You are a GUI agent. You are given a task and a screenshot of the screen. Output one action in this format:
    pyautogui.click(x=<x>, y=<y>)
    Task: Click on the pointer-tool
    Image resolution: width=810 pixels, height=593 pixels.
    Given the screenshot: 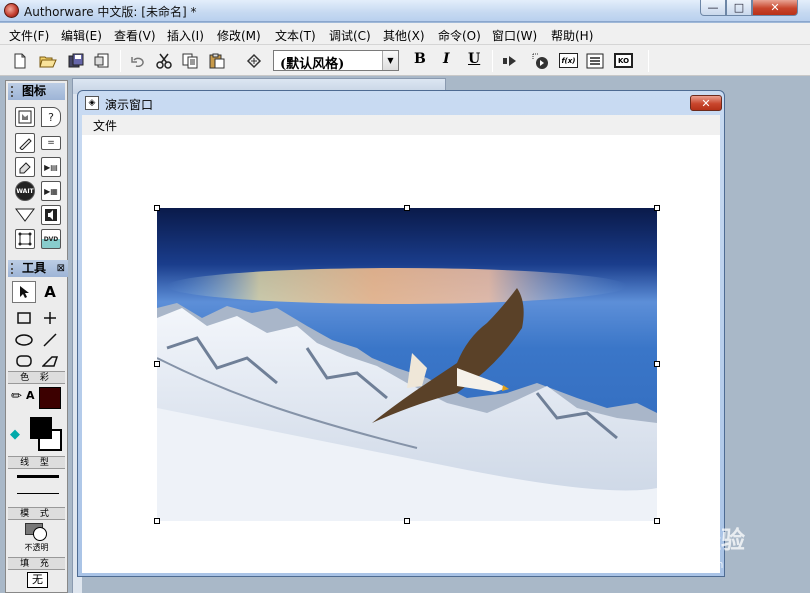 What is the action you would take?
    pyautogui.click(x=24, y=292)
    